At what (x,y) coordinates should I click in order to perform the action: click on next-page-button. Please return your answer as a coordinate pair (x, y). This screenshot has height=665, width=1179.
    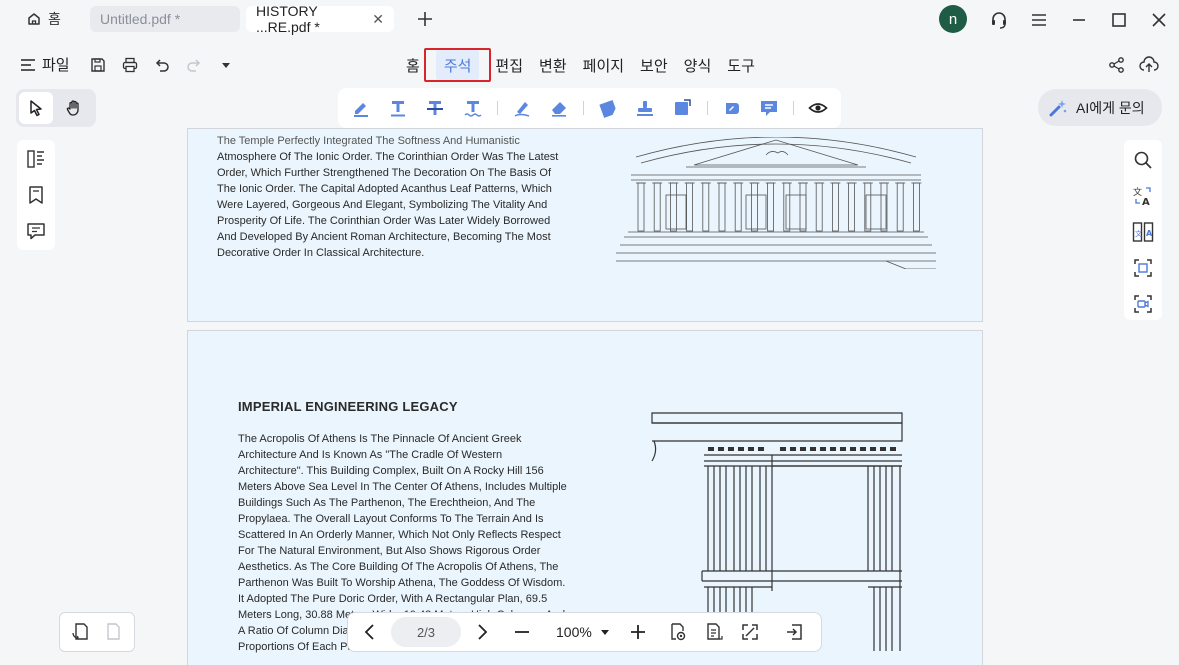
    Looking at the image, I should click on (482, 632).